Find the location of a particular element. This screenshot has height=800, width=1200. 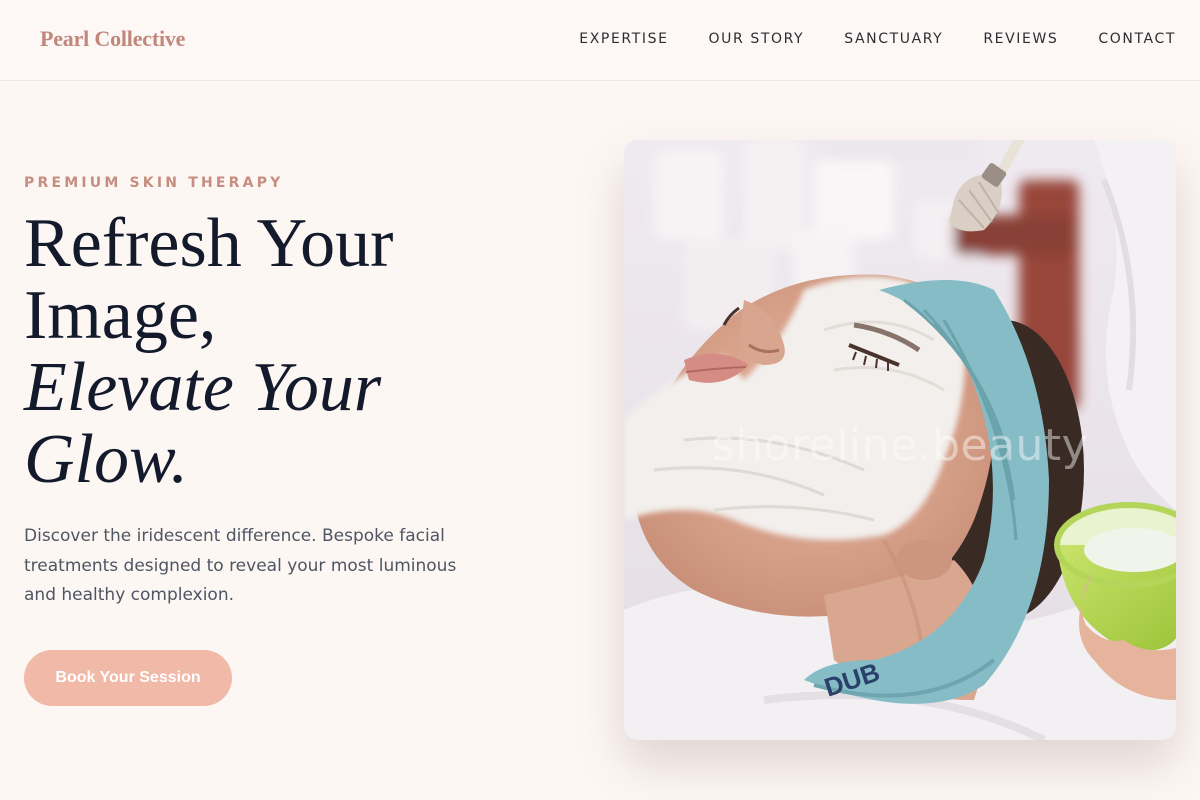

hero-eyebrow: PREMIUM SKIN THERAPY is located at coordinates (154, 183).